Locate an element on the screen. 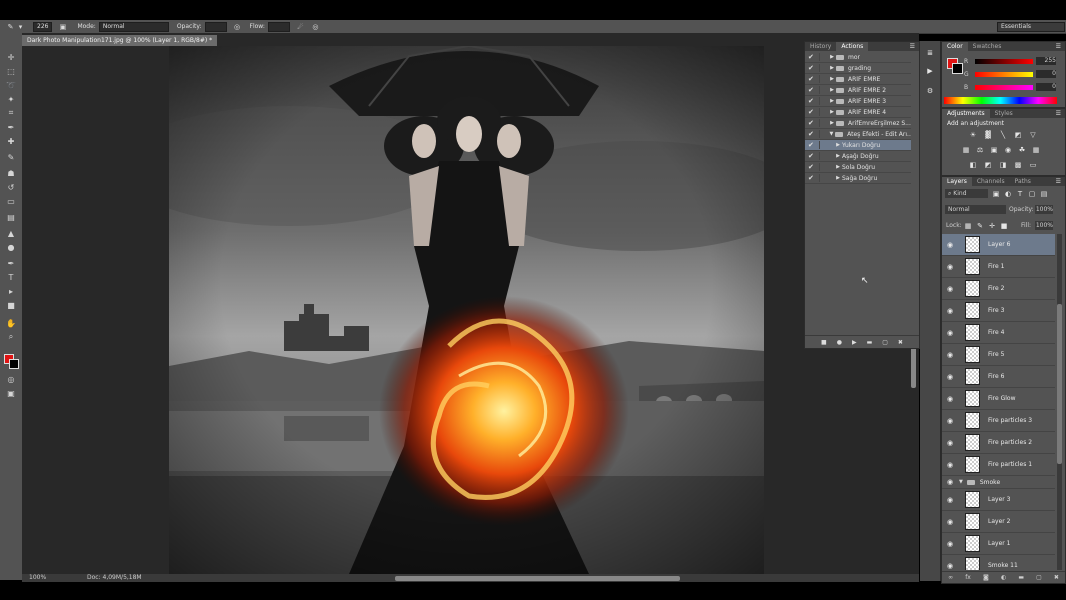  shape-filter-icon: ▢ is located at coordinates (1032, 194).